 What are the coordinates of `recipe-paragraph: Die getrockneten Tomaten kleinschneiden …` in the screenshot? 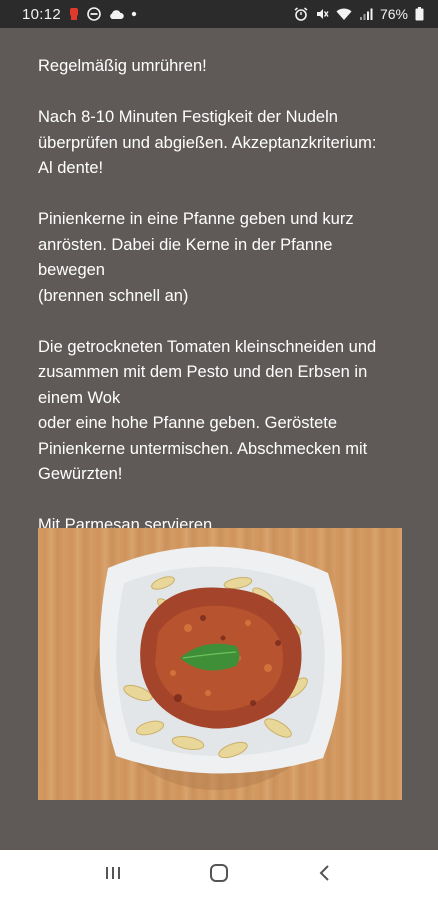 It's located at (207, 410).